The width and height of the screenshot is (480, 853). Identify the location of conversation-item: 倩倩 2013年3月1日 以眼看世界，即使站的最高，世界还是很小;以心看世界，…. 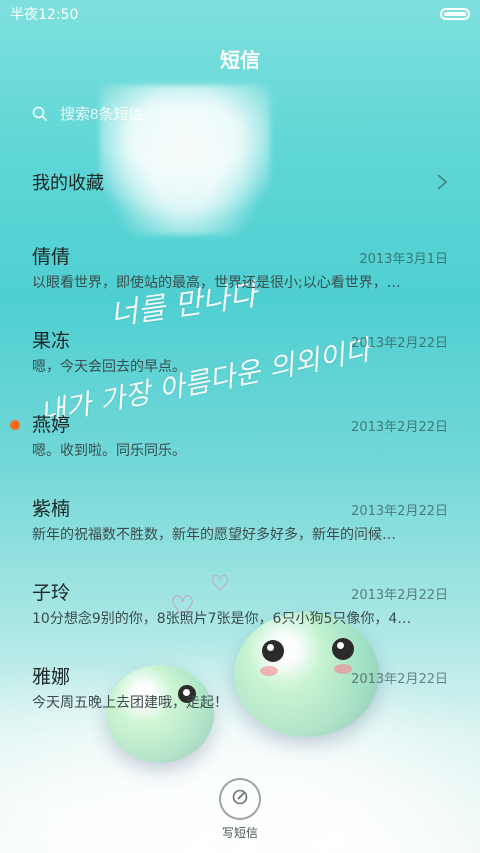
(240, 278).